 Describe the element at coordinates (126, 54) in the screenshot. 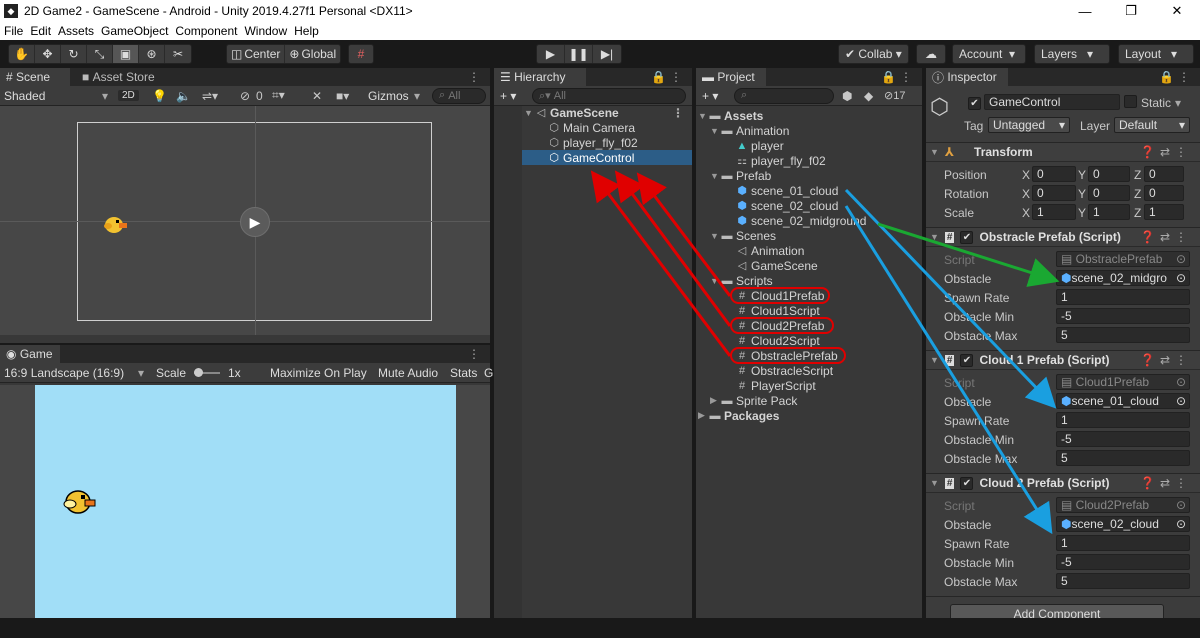

I see `rect-tool-icon: ▣` at that location.